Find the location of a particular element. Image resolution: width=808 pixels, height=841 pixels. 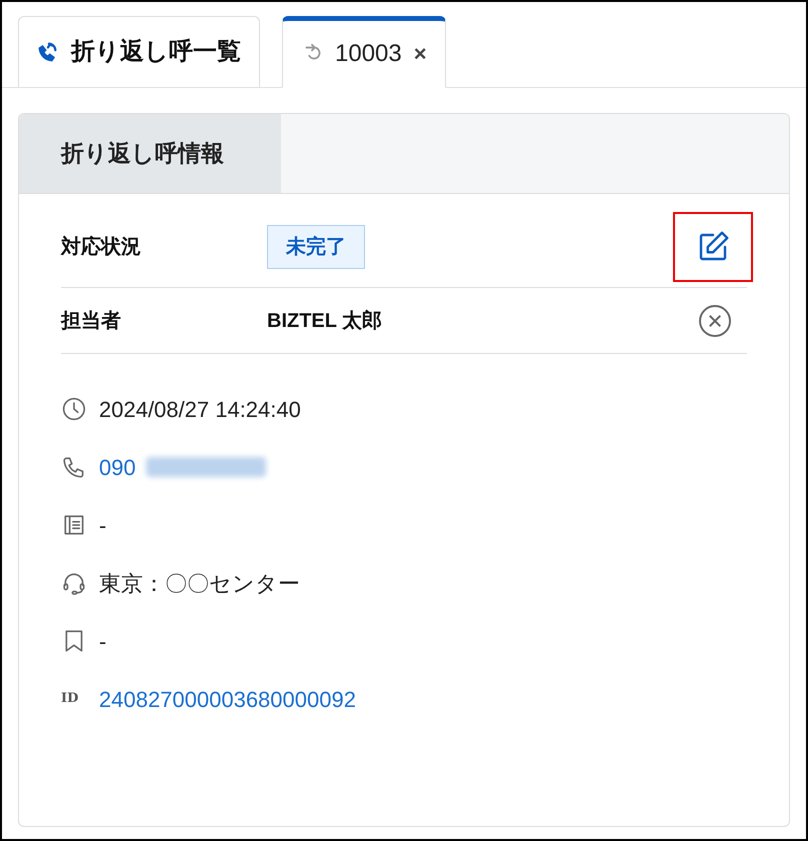

clear-icon is located at coordinates (715, 320).